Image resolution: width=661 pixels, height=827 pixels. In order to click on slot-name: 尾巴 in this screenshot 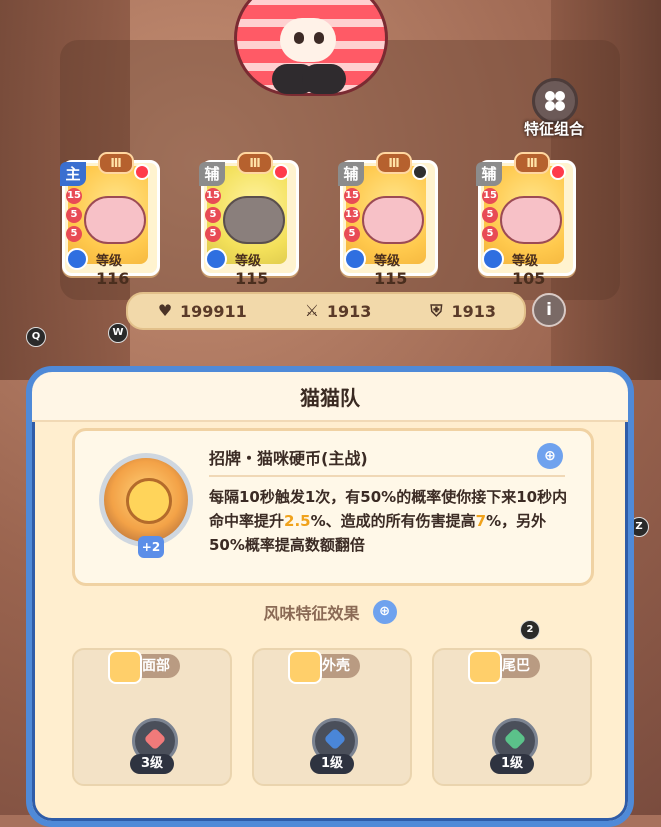, I will do `click(516, 666)`.